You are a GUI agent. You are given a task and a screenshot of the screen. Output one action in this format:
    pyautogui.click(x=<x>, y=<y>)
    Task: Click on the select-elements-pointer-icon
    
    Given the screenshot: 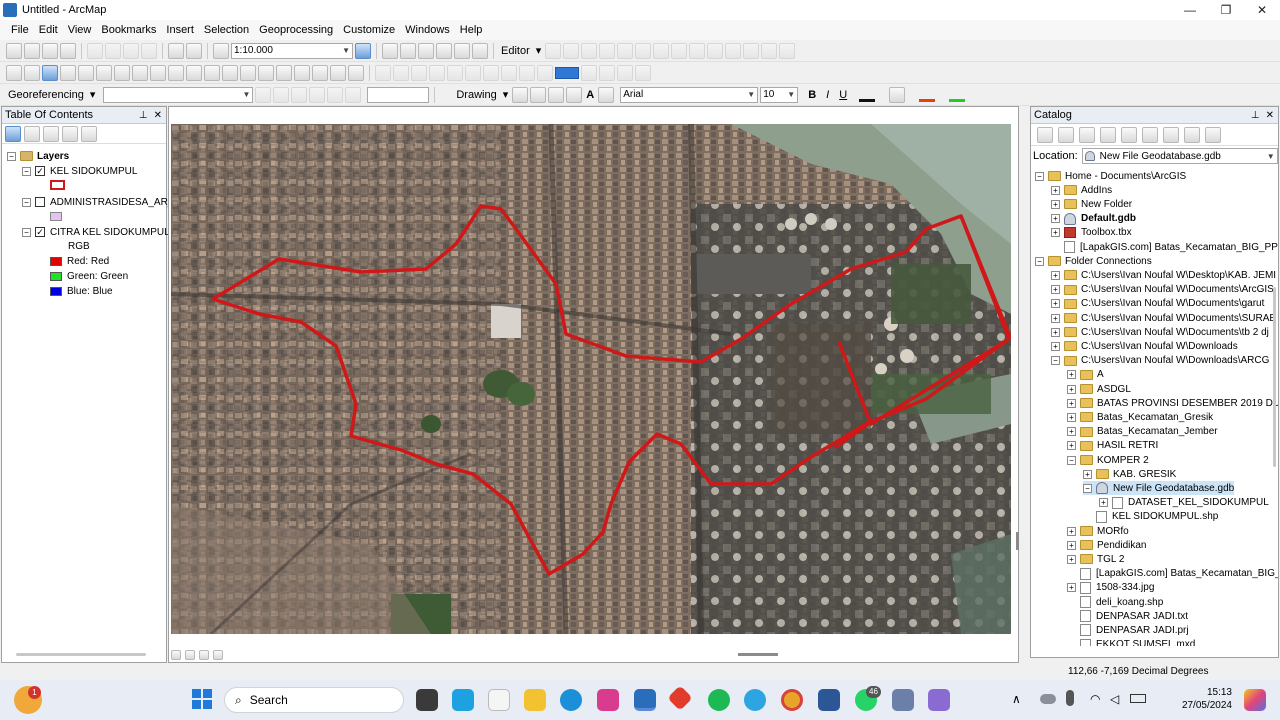 What is the action you would take?
    pyautogui.click(x=520, y=94)
    